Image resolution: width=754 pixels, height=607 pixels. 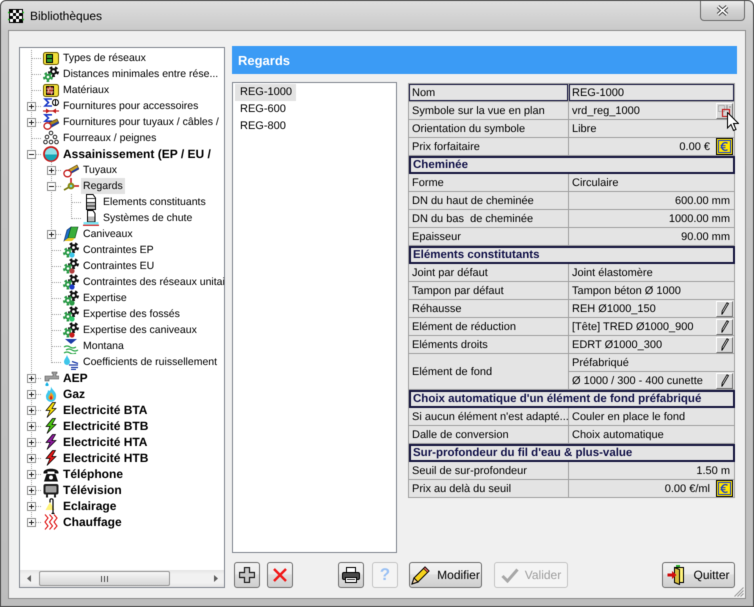 What do you see at coordinates (51, 138) in the screenshot?
I see `circles-icon` at bounding box center [51, 138].